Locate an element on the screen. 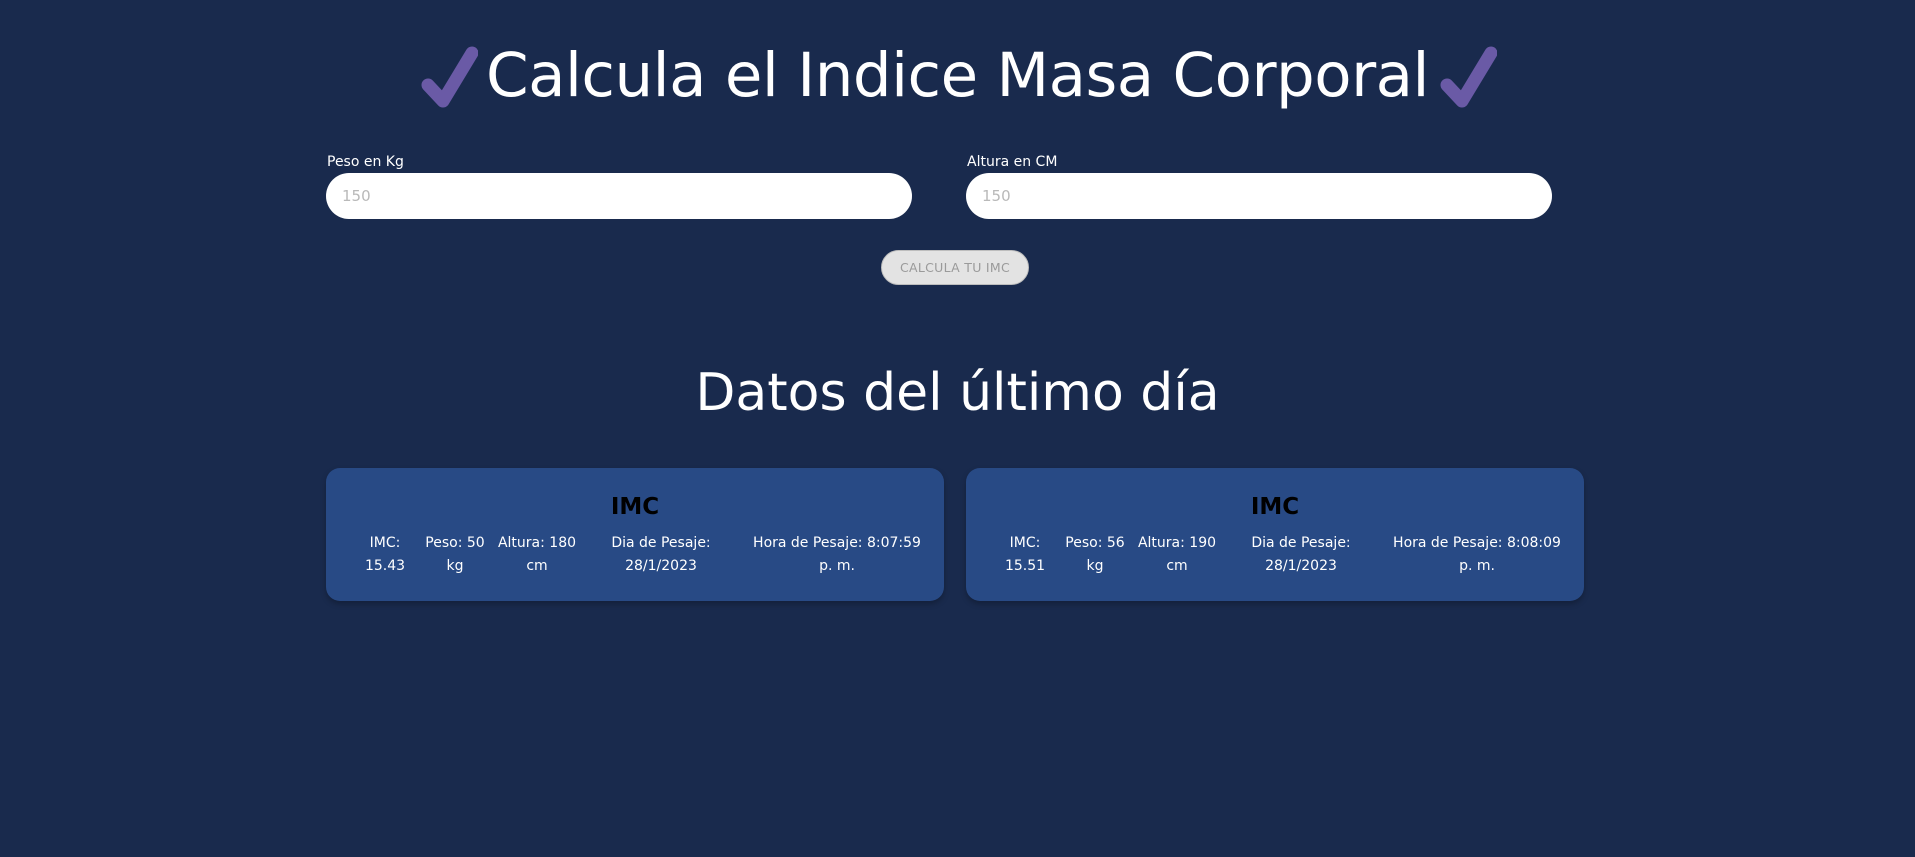  peso-field-group: Peso en Kg is located at coordinates (619, 186).